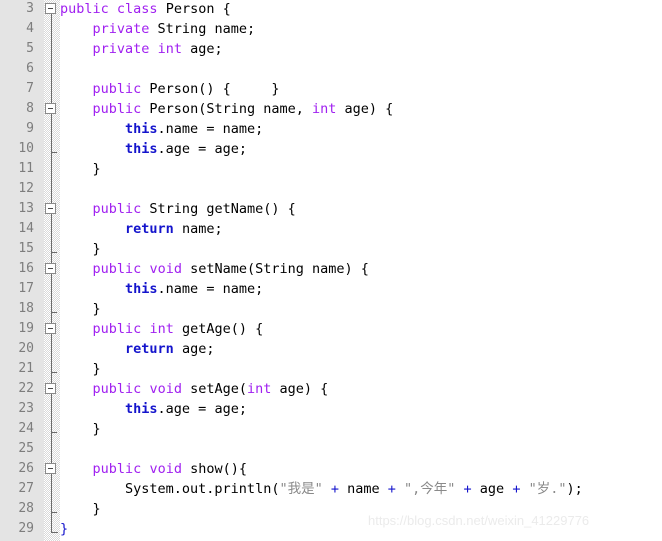  What do you see at coordinates (214, 389) in the screenshot?
I see `token-identifier: setAge(` at bounding box center [214, 389].